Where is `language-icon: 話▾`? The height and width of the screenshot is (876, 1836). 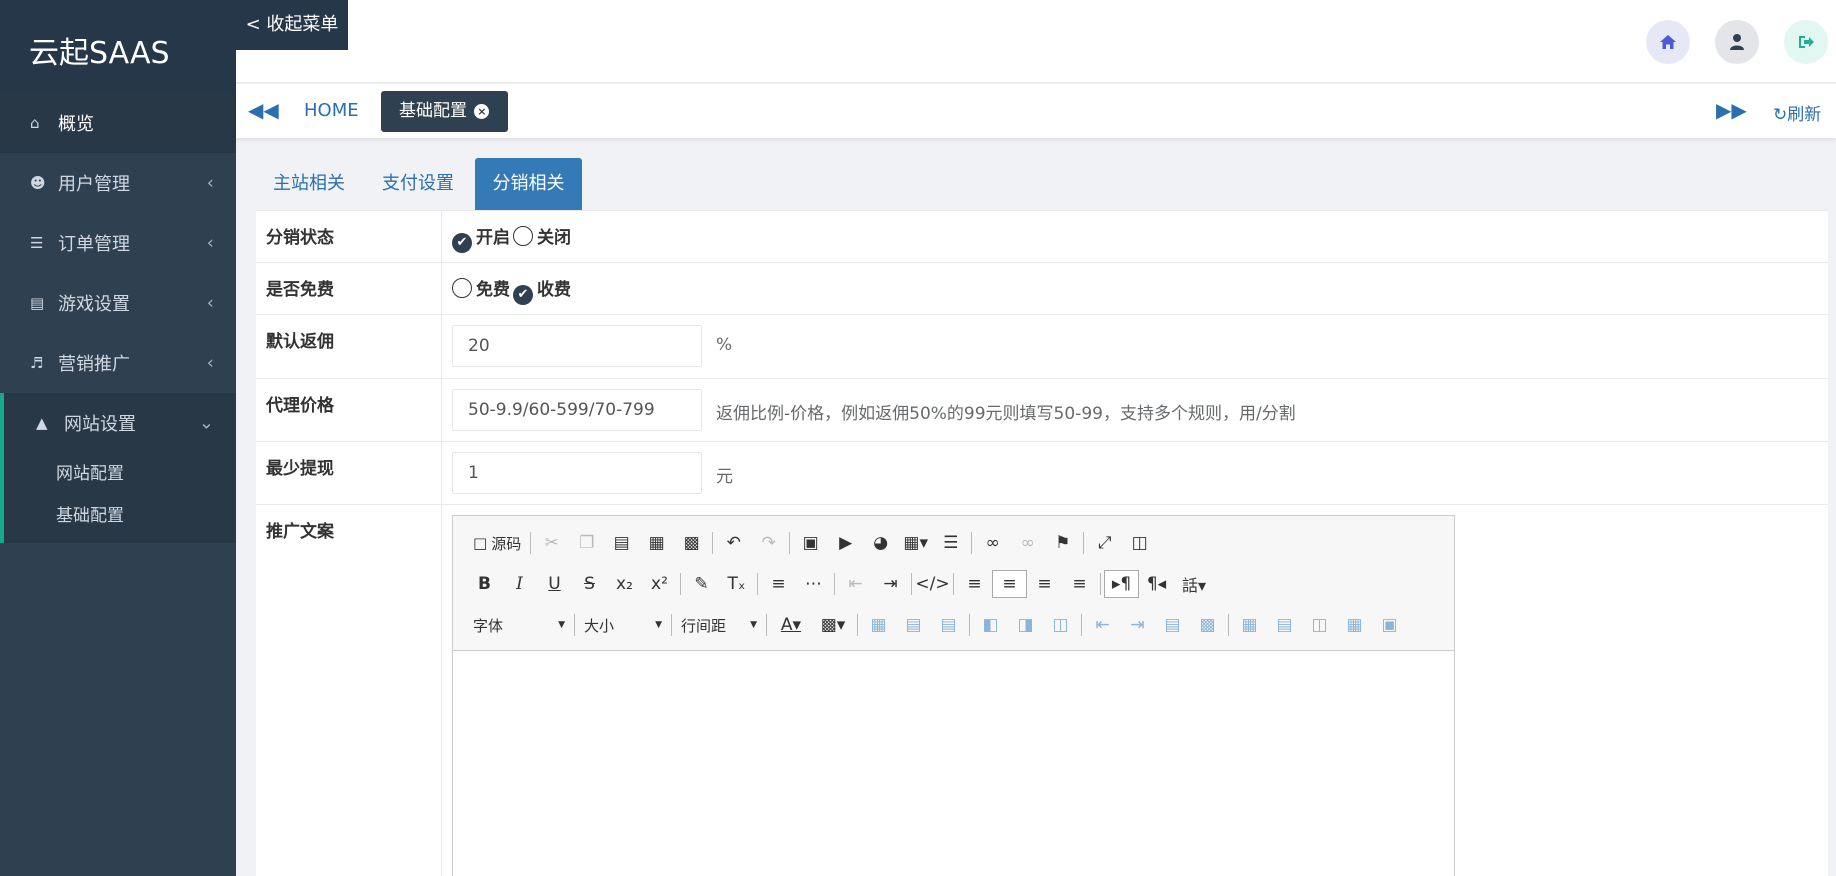 language-icon: 話▾ is located at coordinates (1194, 584).